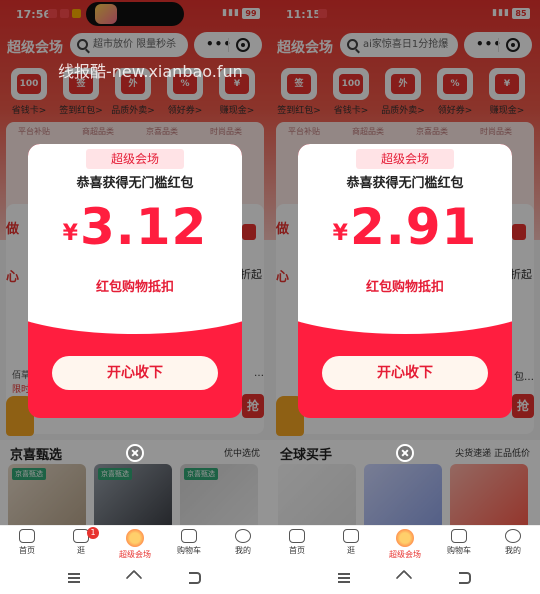 Image resolution: width=540 pixels, height=594 pixels. I want to click on bottom-tabbar: 首页 逛 1 超级会场 购物车 我的, so click(135, 544).